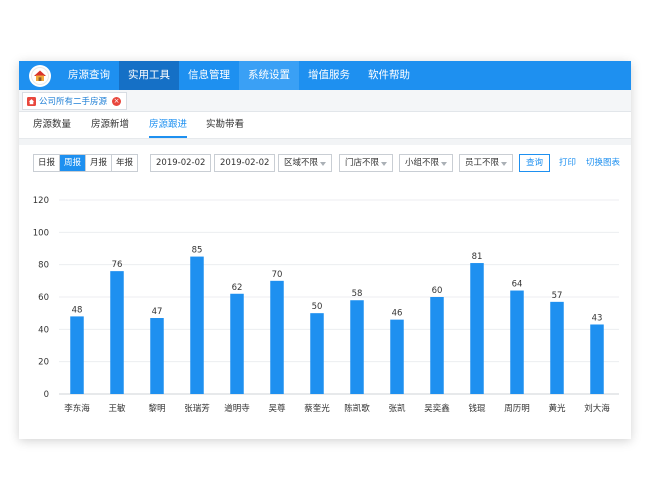  Describe the element at coordinates (597, 408) in the screenshot. I see `x-category-label: 刘大海` at that location.